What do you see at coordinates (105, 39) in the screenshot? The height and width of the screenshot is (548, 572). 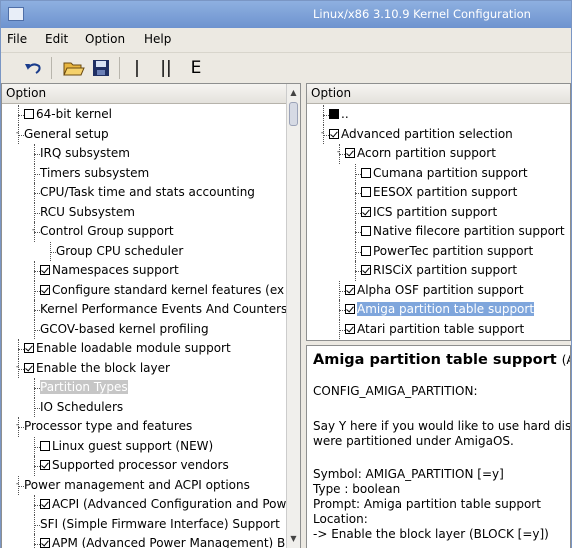 I see `menu-option: Option` at bounding box center [105, 39].